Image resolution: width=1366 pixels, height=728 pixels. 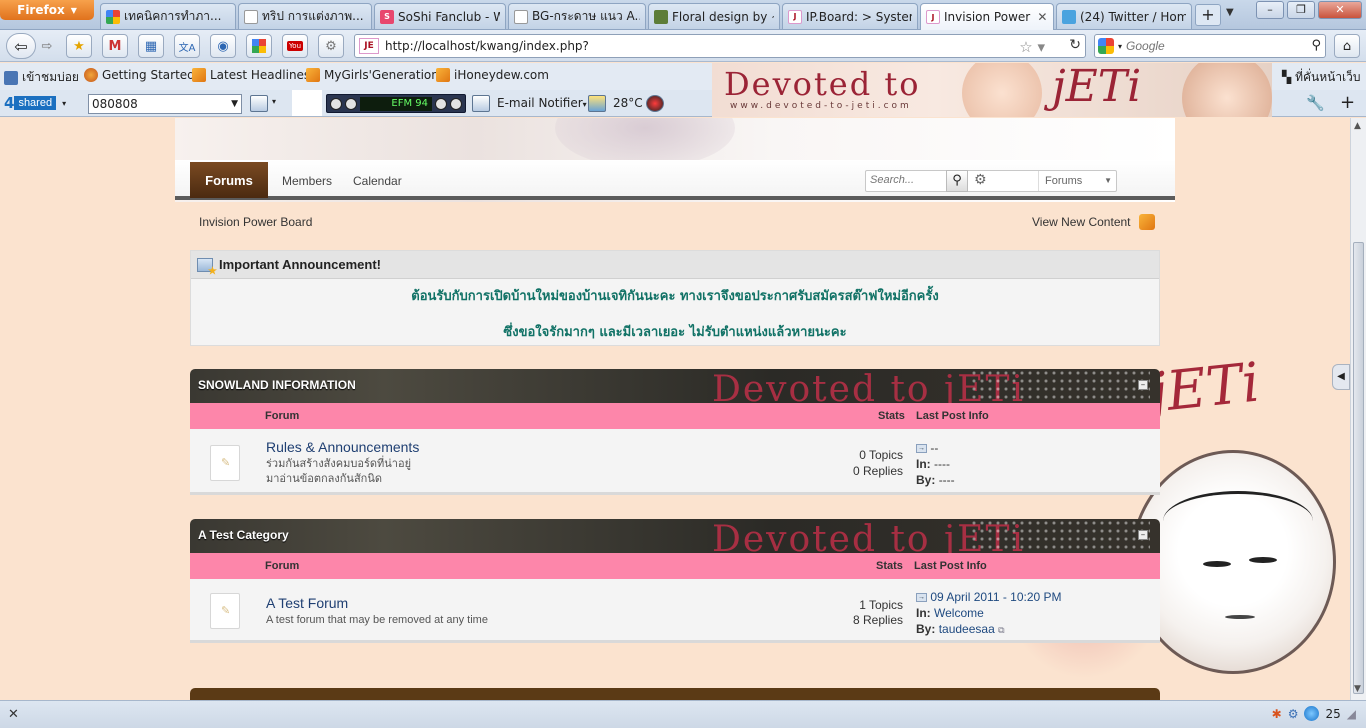 I want to click on scrollbar-thumb, so click(x=1358, y=468).